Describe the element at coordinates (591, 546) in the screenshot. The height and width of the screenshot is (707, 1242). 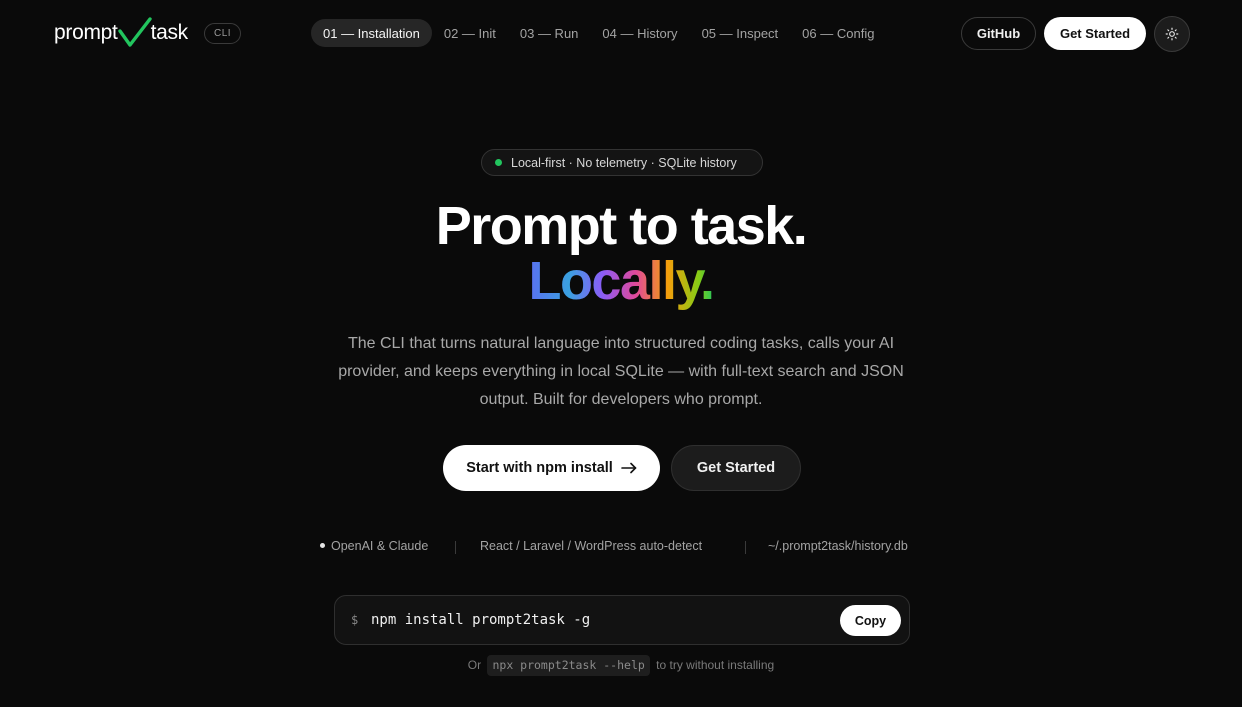
I see `feature-item: React / Laravel / WordPress auto-detect` at that location.